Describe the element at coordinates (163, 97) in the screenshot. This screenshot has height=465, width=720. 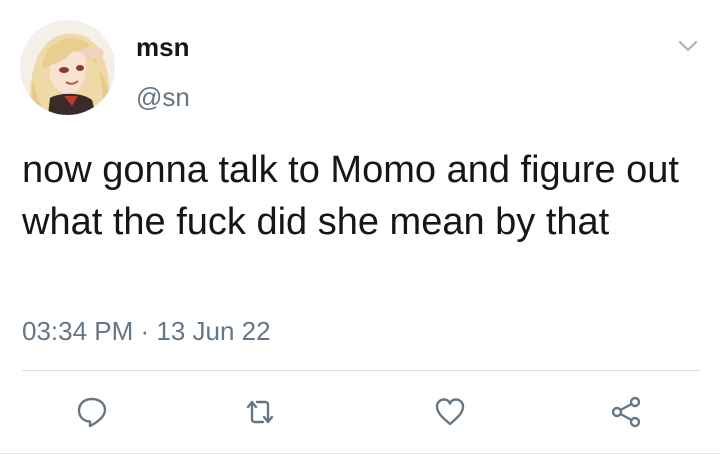
I see `user-handle: @sn` at that location.